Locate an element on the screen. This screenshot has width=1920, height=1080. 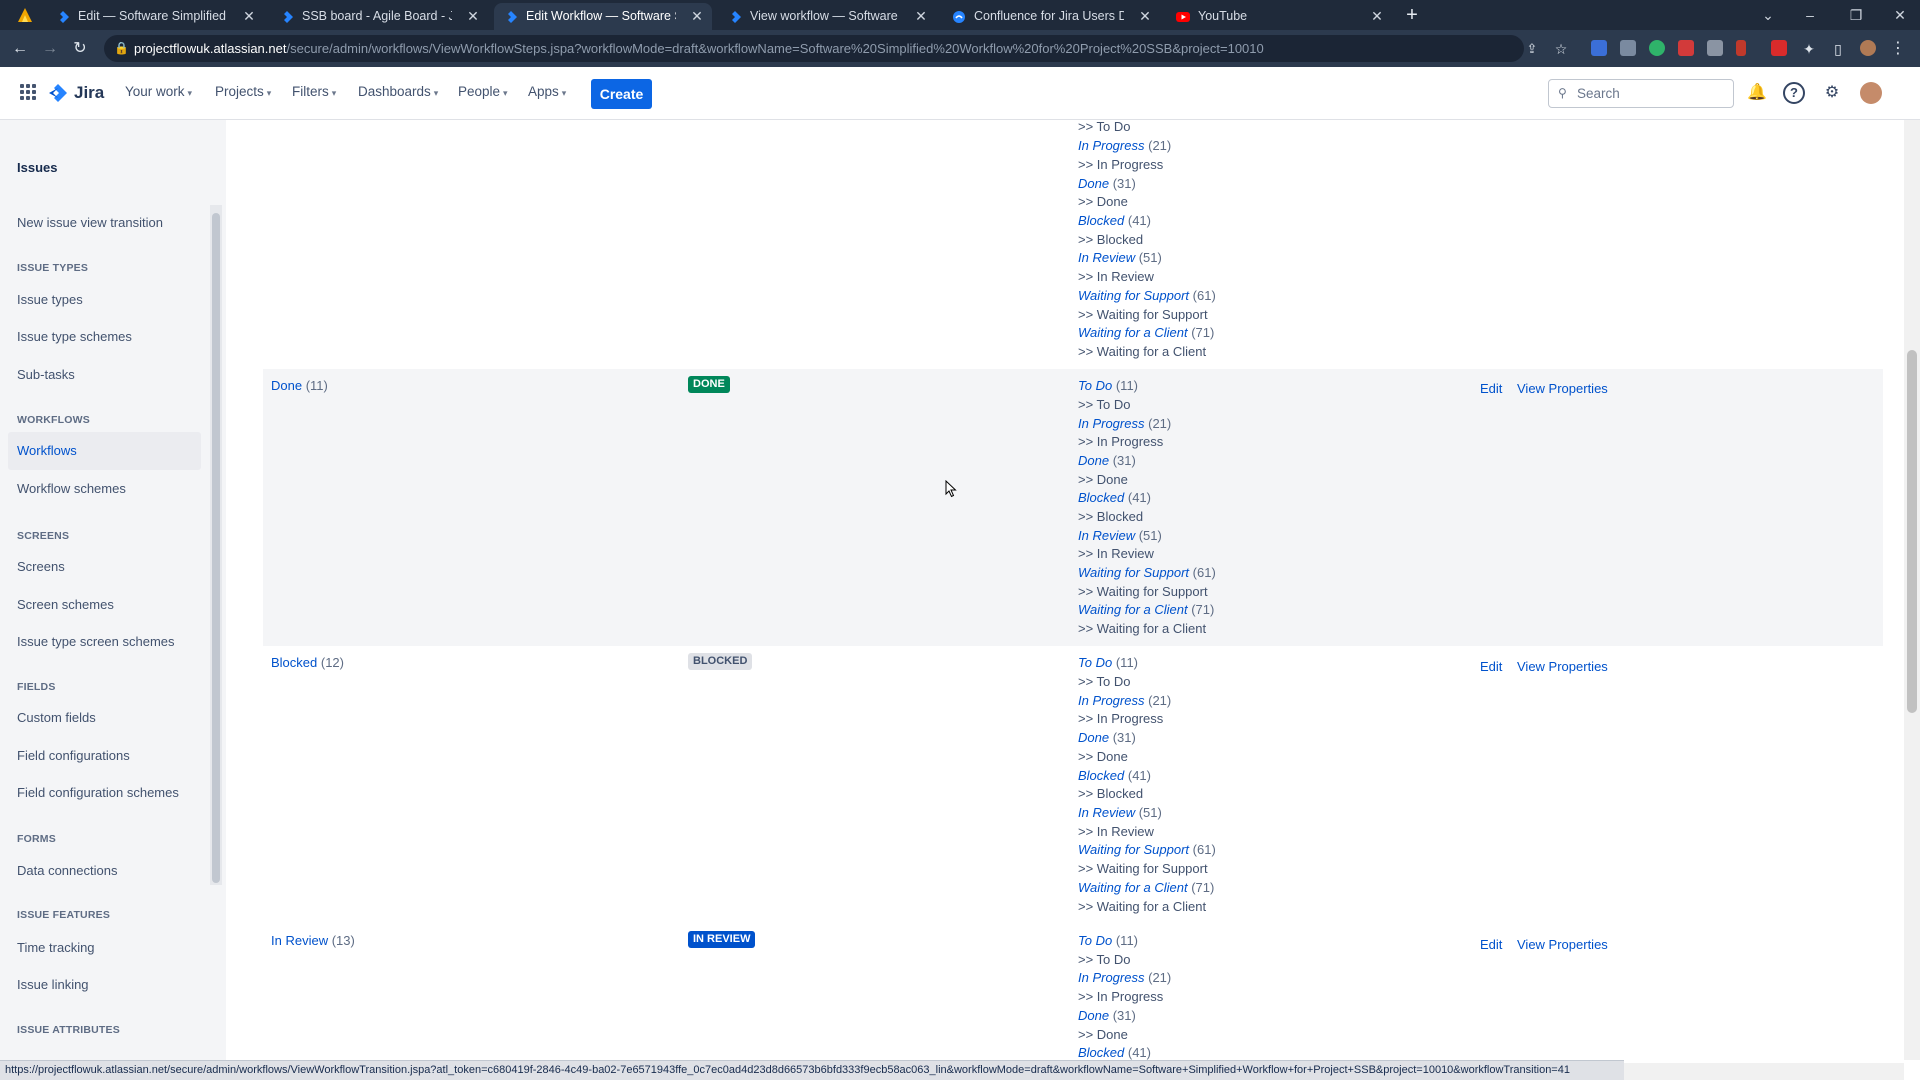
step-name-blocked: Blocked (12) is located at coordinates (307, 662).